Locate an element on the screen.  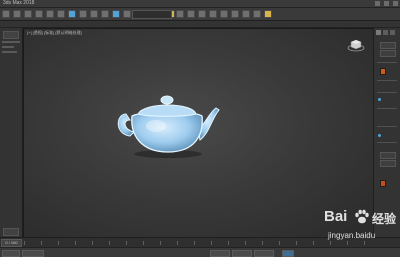
viewcube-icon is located at coordinates (356, 45).